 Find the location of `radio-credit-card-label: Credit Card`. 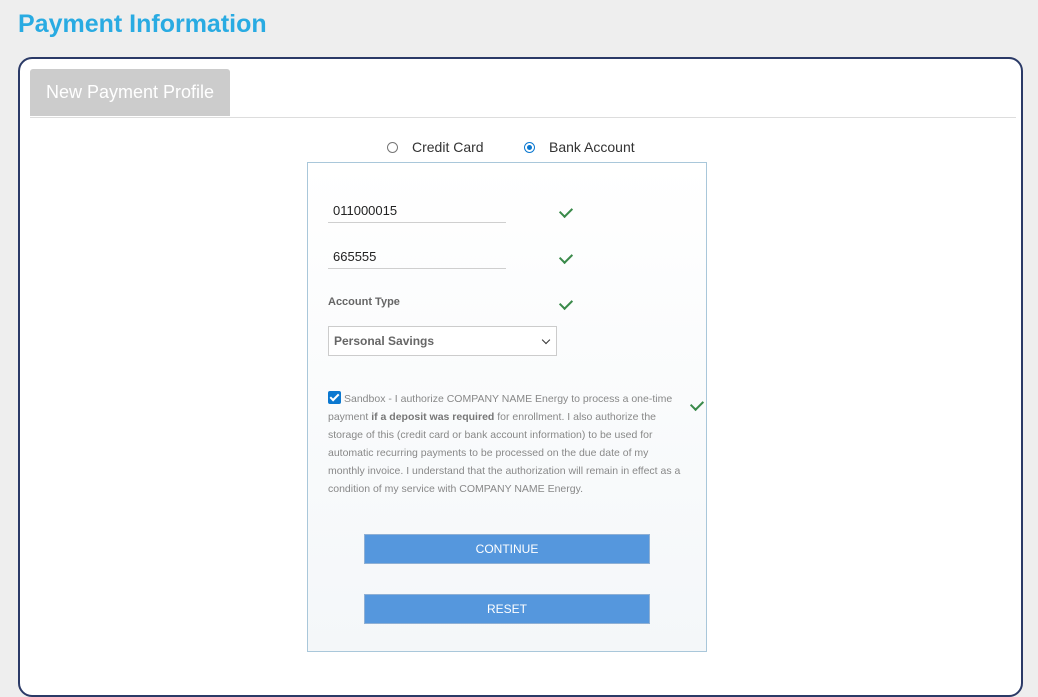

radio-credit-card-label: Credit Card is located at coordinates (448, 147).